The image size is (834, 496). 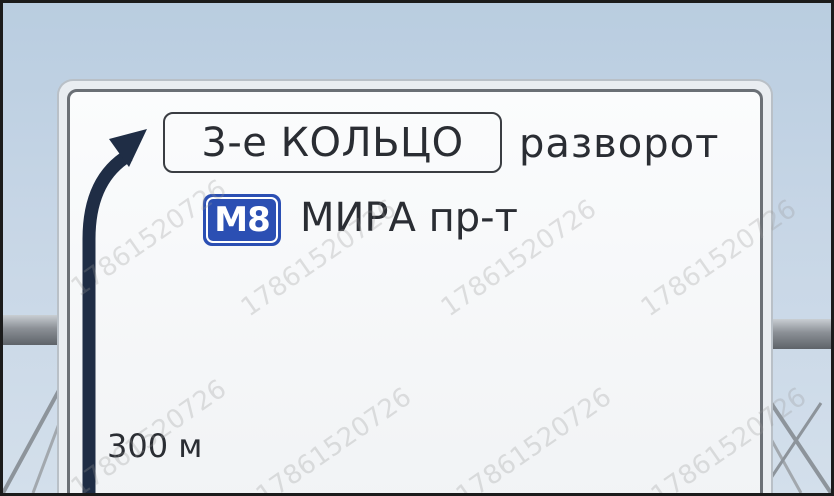 What do you see at coordinates (619, 144) in the screenshot?
I see `u-turn-label: разворот` at bounding box center [619, 144].